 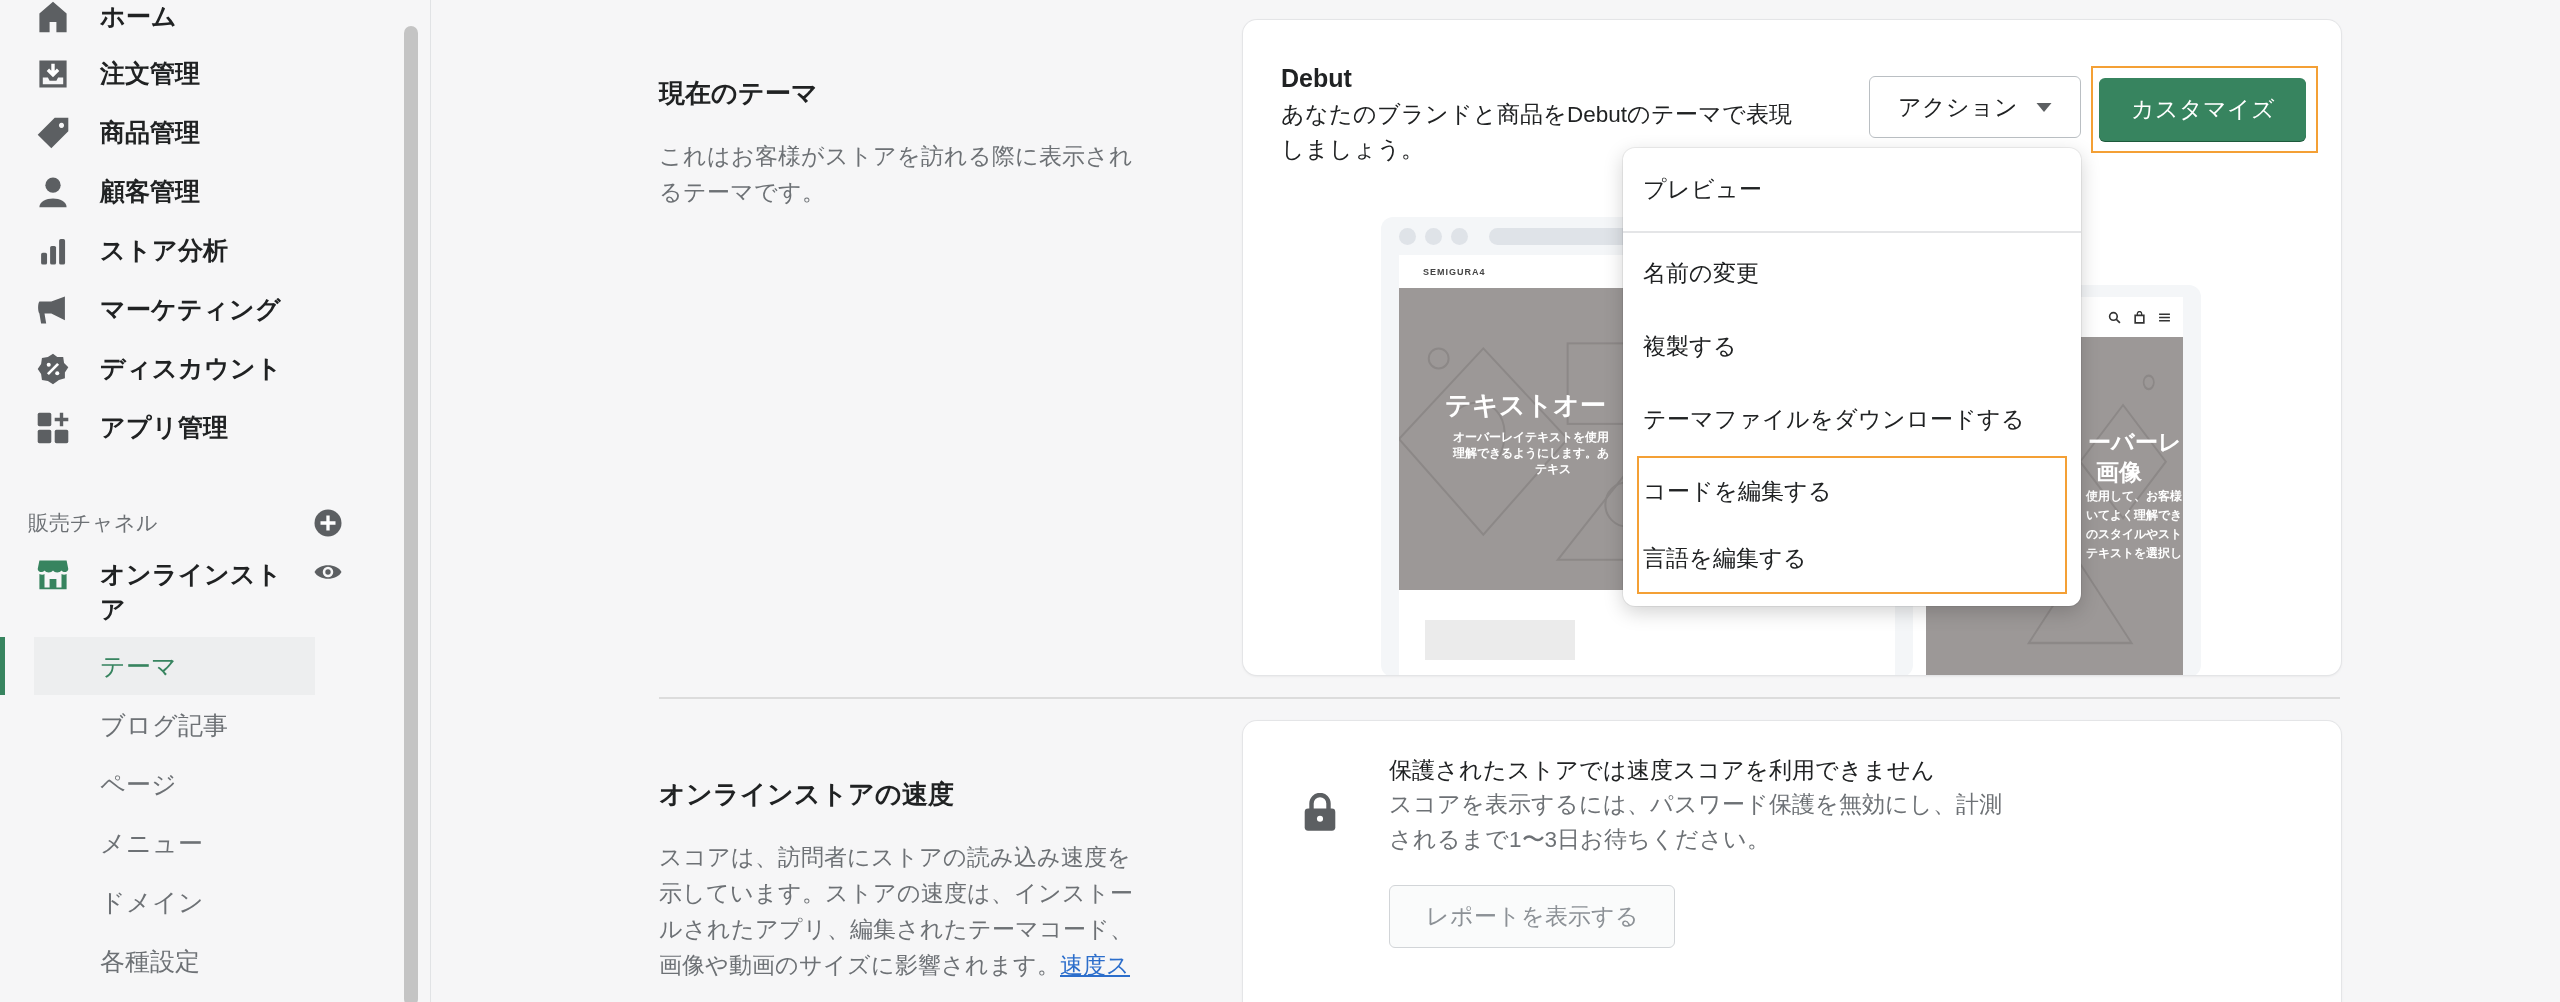 What do you see at coordinates (164, 250) in the screenshot?
I see `nav-item: ストア分析` at bounding box center [164, 250].